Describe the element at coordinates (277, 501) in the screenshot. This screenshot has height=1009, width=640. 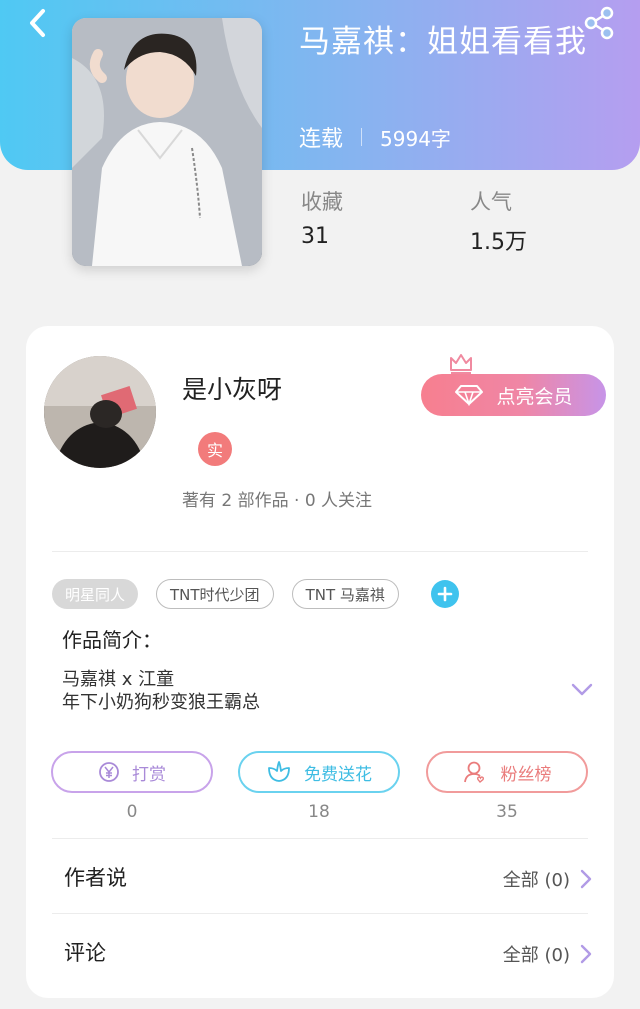
I see `author-summary: 著有 2 部作品 · 0 人关注` at that location.